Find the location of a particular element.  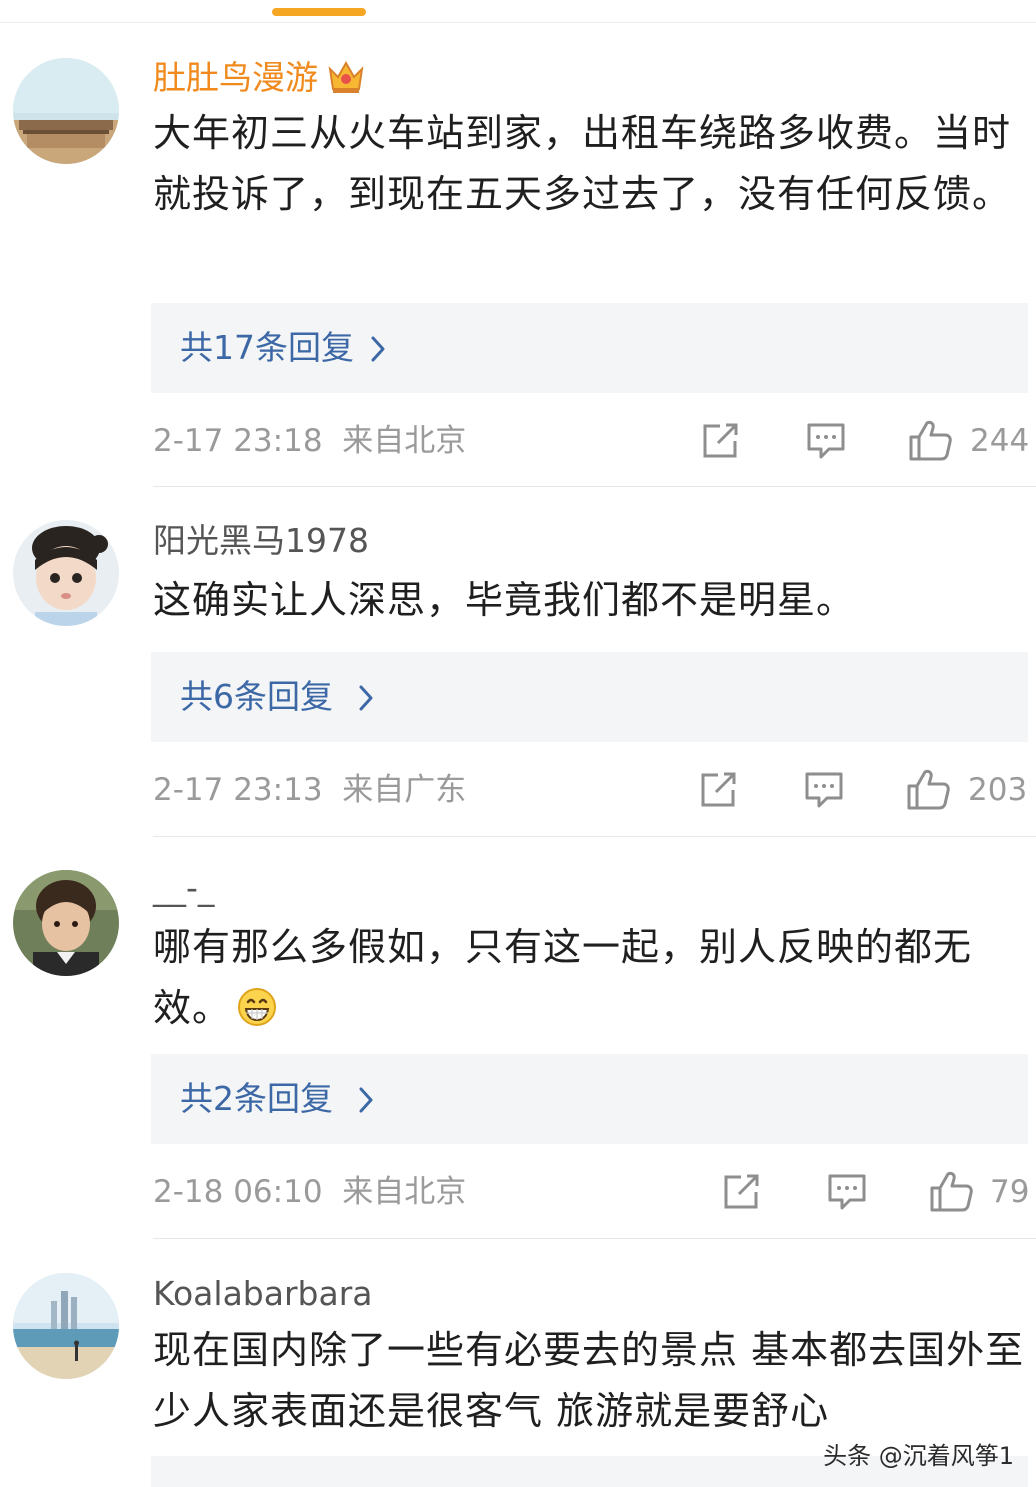

top-divider is located at coordinates (518, 22).